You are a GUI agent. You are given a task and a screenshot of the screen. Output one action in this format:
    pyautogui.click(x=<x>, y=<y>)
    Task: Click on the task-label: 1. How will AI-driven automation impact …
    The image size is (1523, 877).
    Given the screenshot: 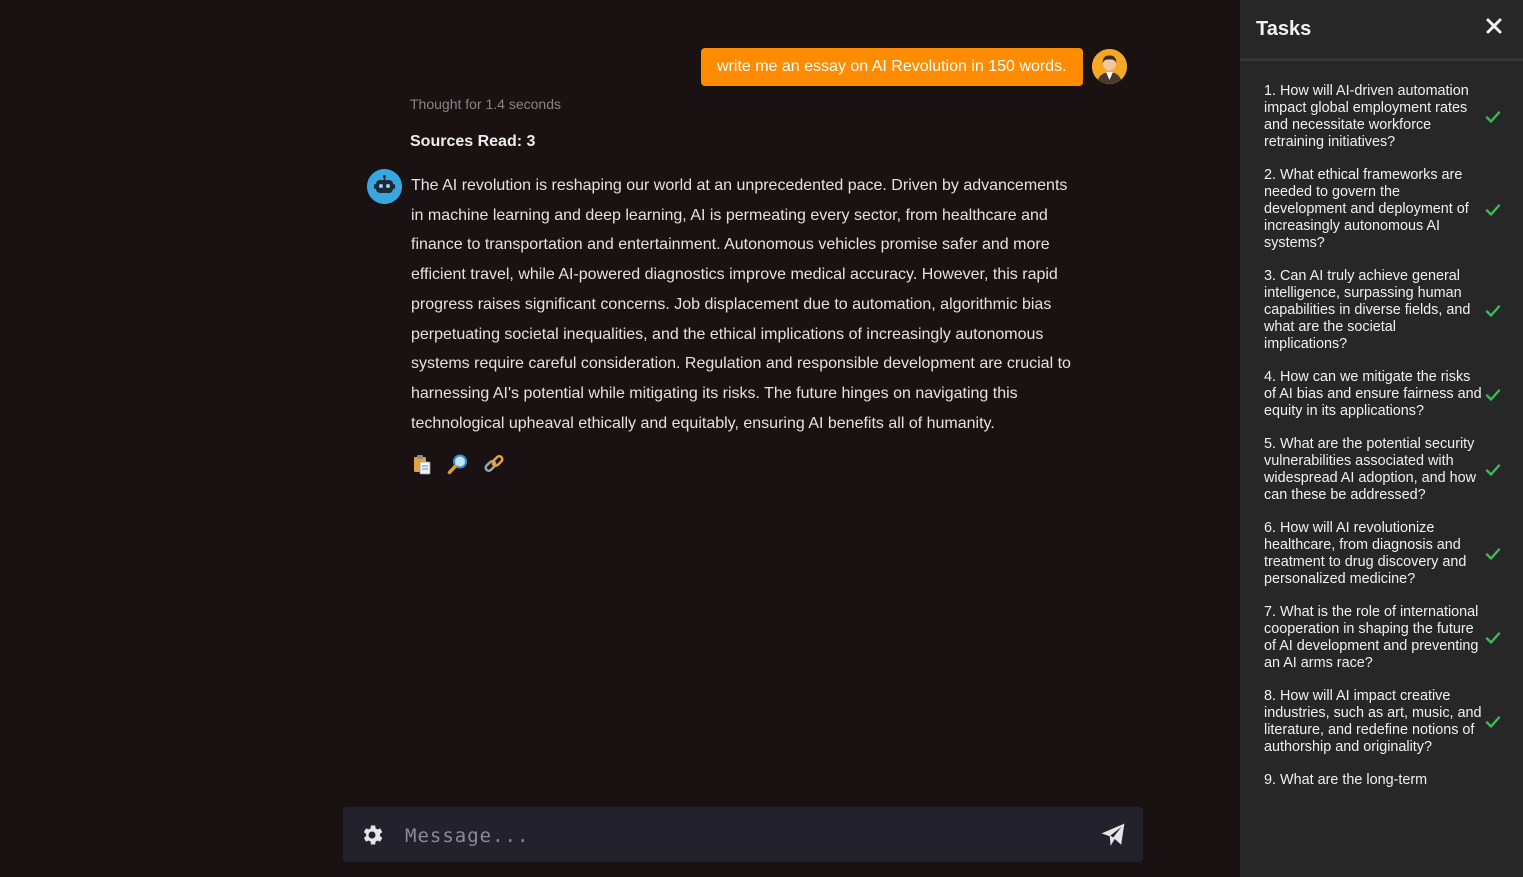 What is the action you would take?
    pyautogui.click(x=1366, y=116)
    